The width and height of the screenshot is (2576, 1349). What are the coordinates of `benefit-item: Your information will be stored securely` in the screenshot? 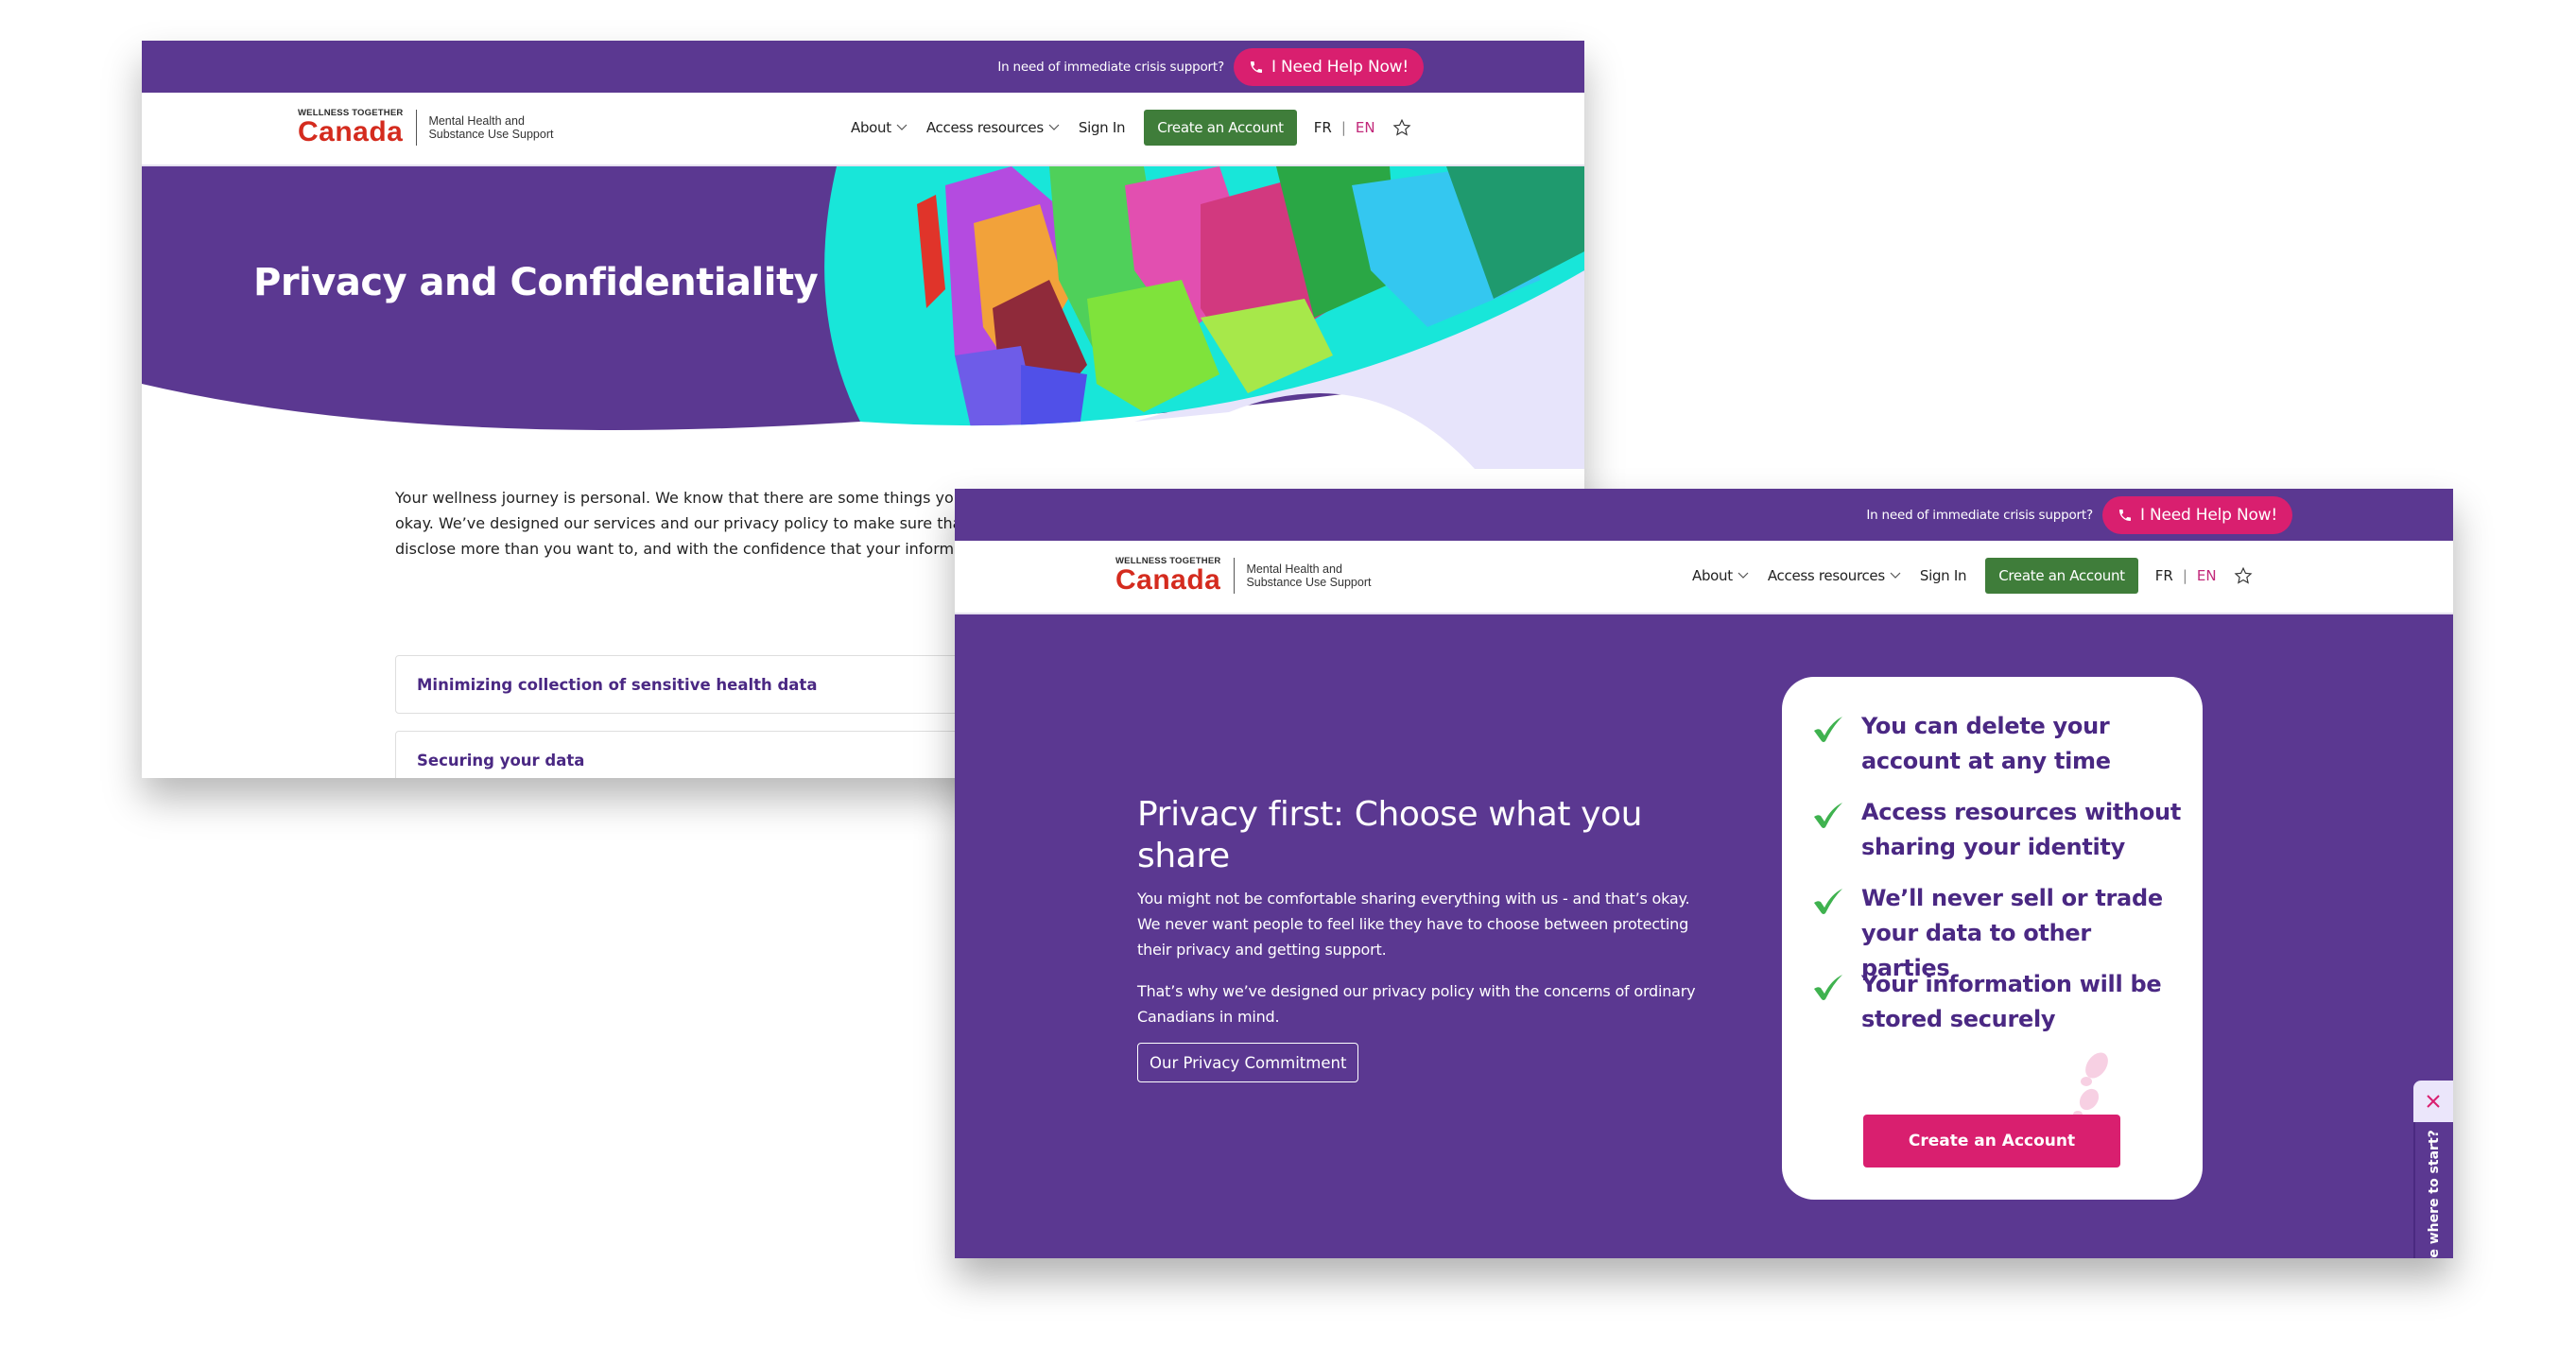 It's located at (1997, 1002).